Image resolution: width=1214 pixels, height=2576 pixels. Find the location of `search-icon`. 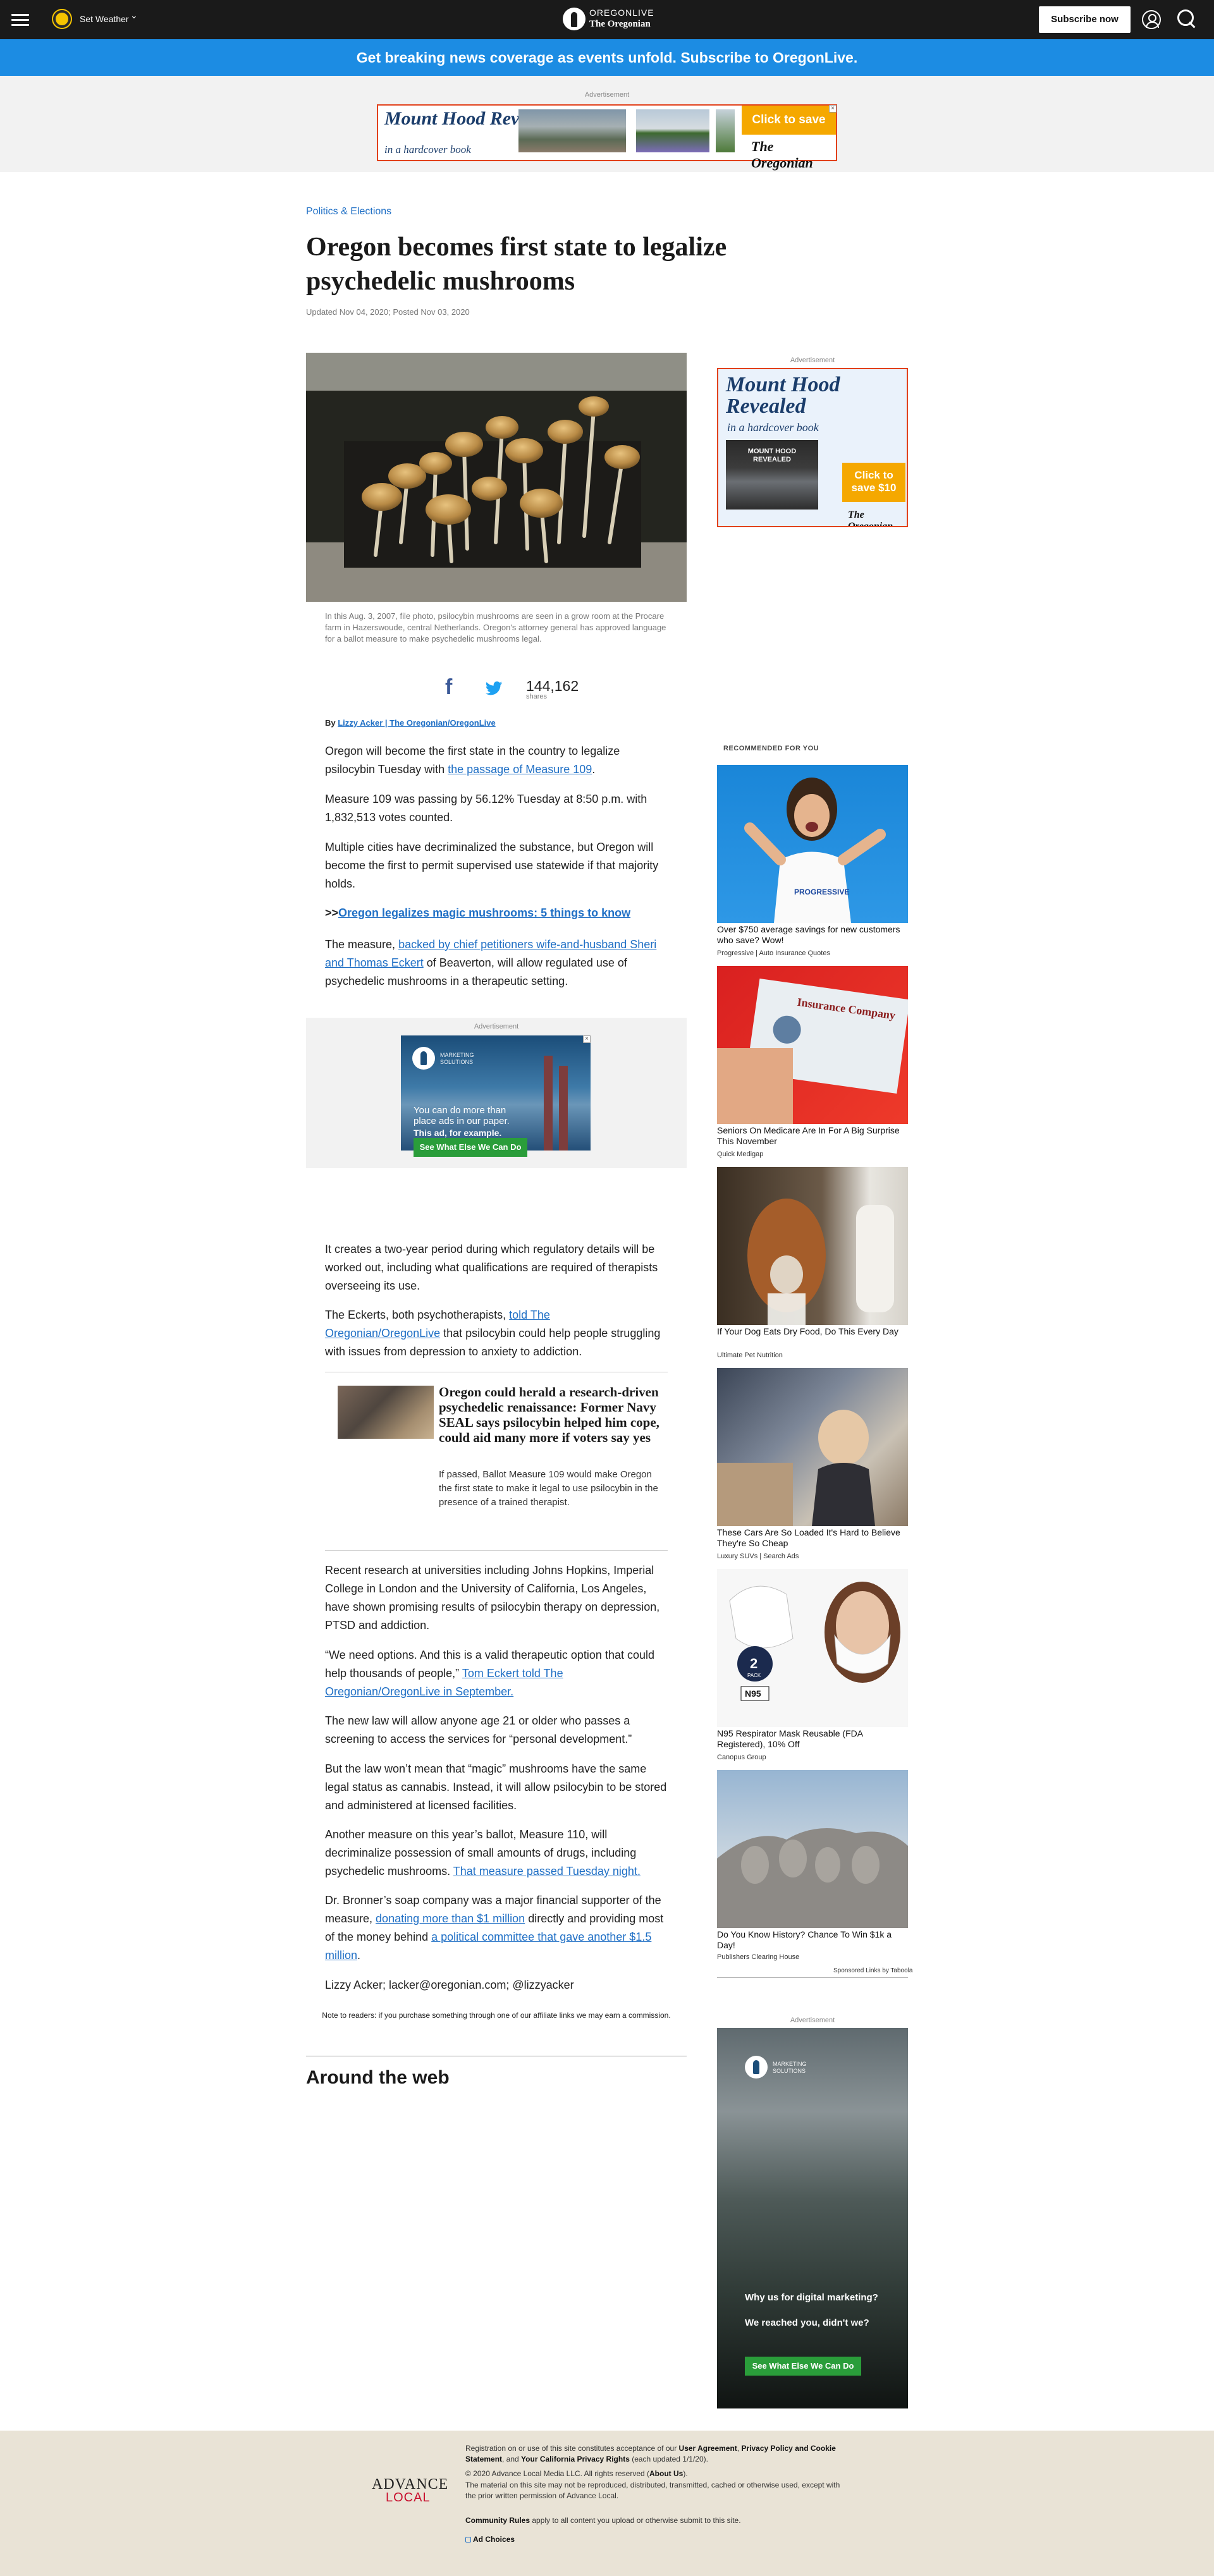

search-icon is located at coordinates (1187, 18).